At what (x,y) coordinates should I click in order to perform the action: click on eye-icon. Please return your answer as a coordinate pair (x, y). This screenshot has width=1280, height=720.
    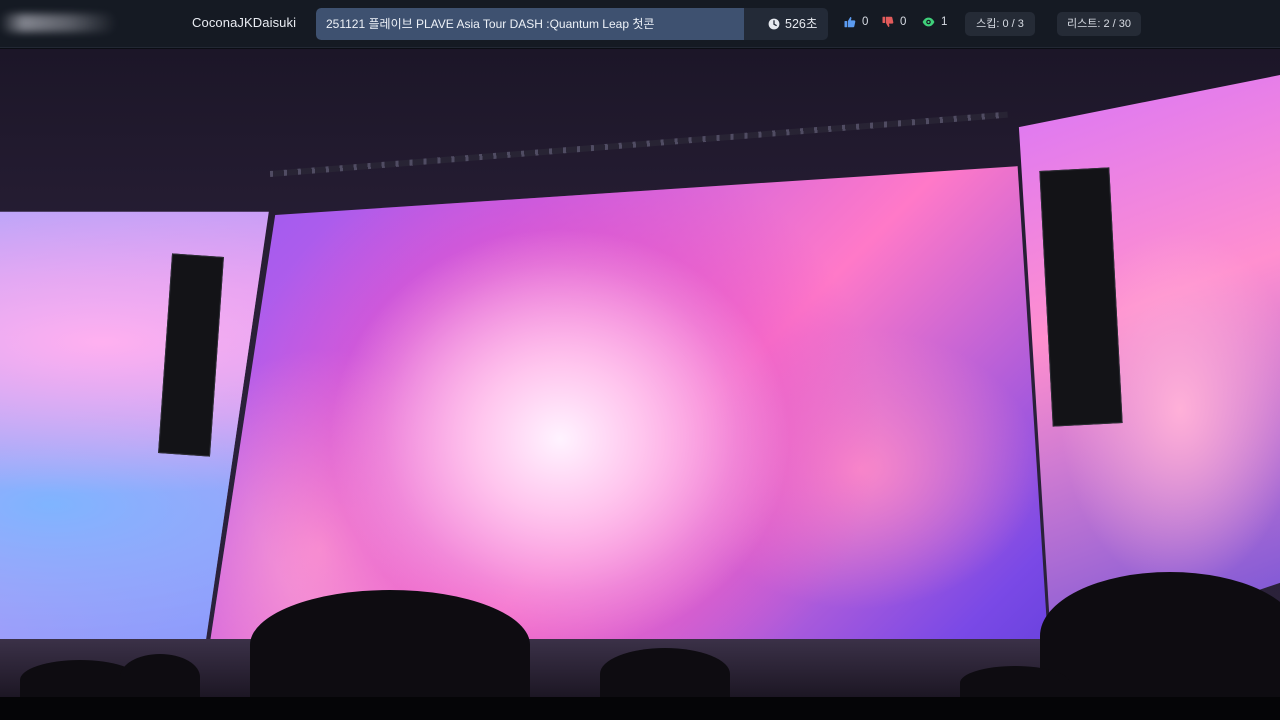
    Looking at the image, I should click on (928, 22).